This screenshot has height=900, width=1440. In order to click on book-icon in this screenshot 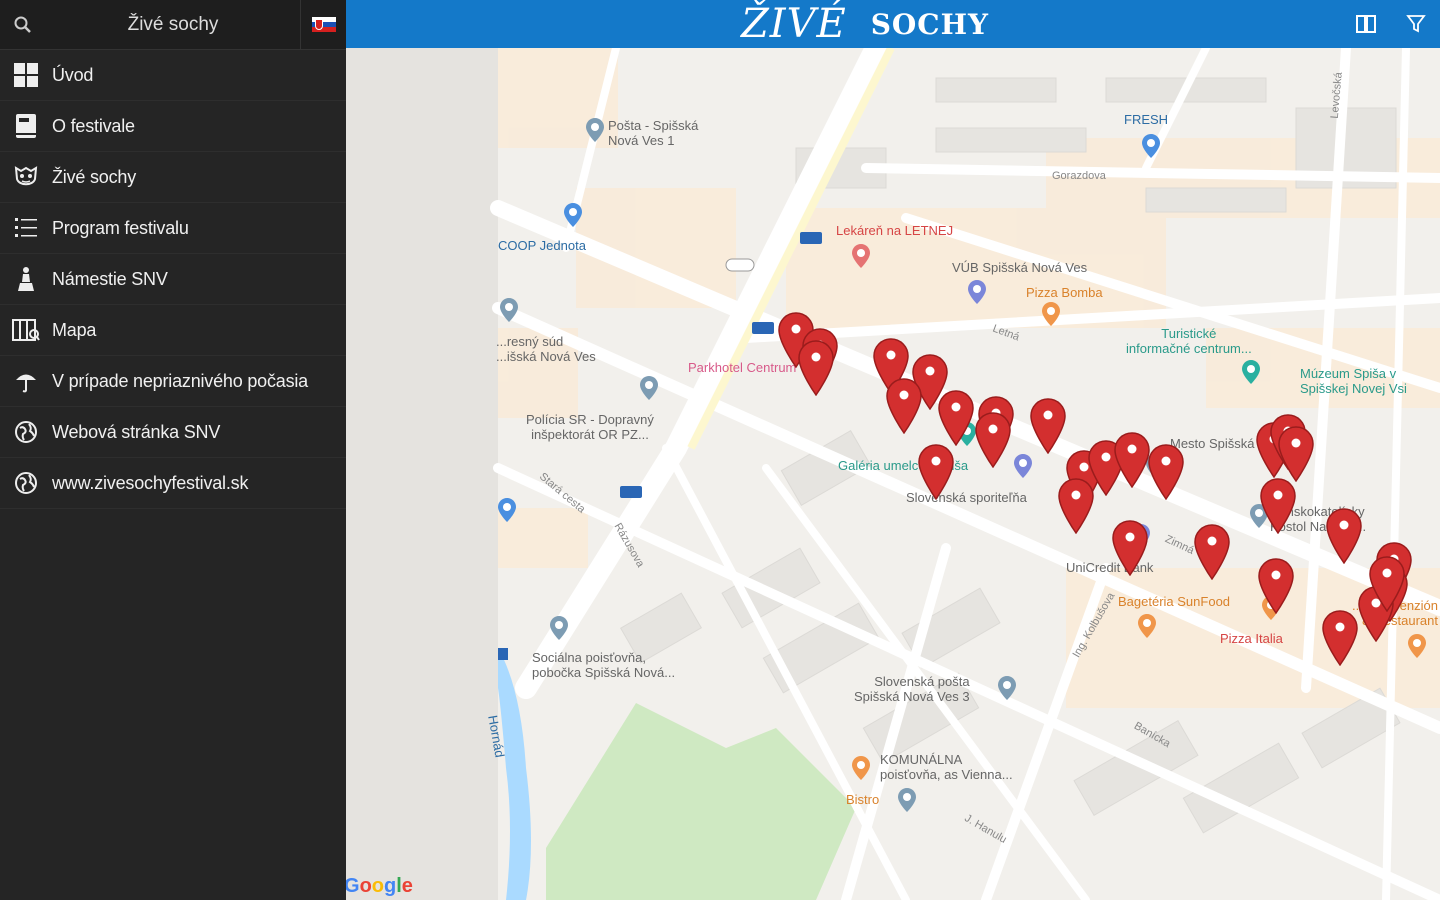, I will do `click(26, 126)`.